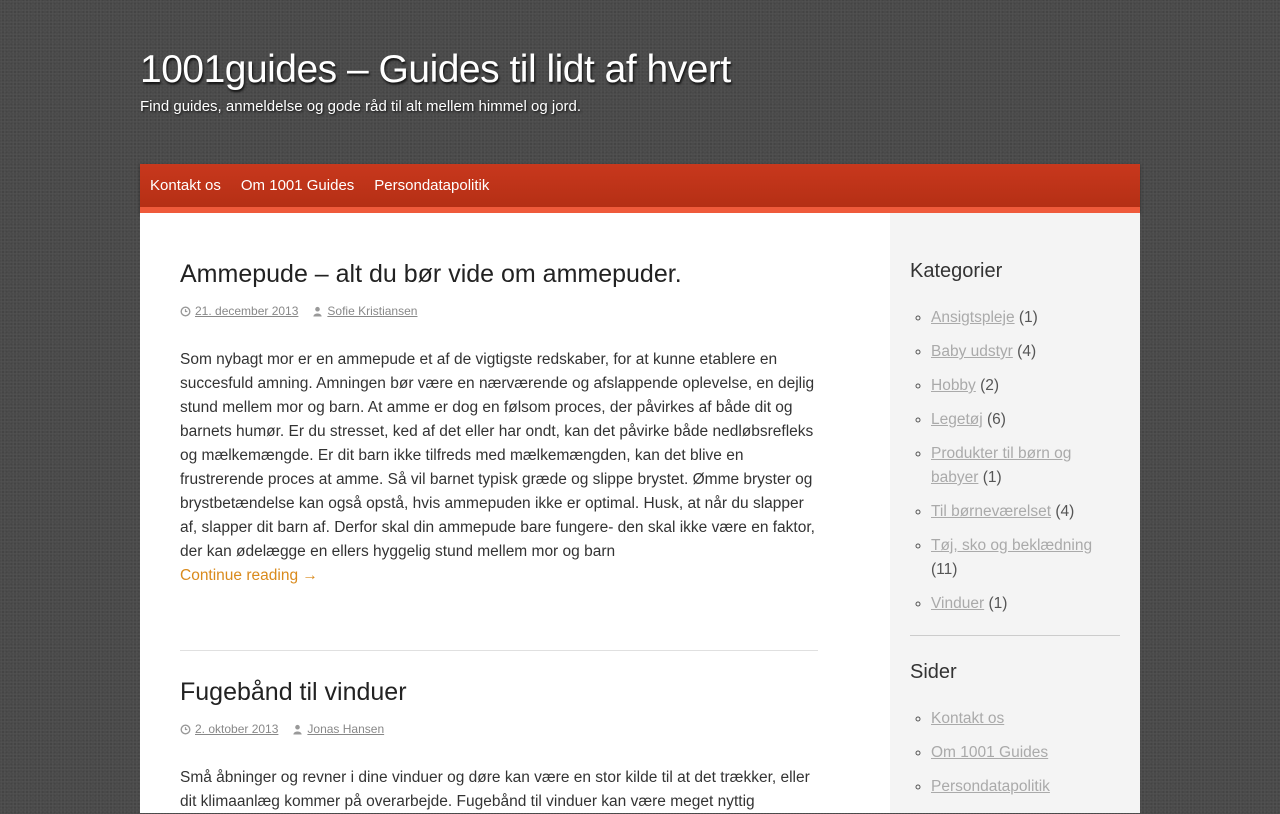 This screenshot has height=814, width=1280. Describe the element at coordinates (249, 575) in the screenshot. I see `continue-reading-link: Continue reading →` at that location.